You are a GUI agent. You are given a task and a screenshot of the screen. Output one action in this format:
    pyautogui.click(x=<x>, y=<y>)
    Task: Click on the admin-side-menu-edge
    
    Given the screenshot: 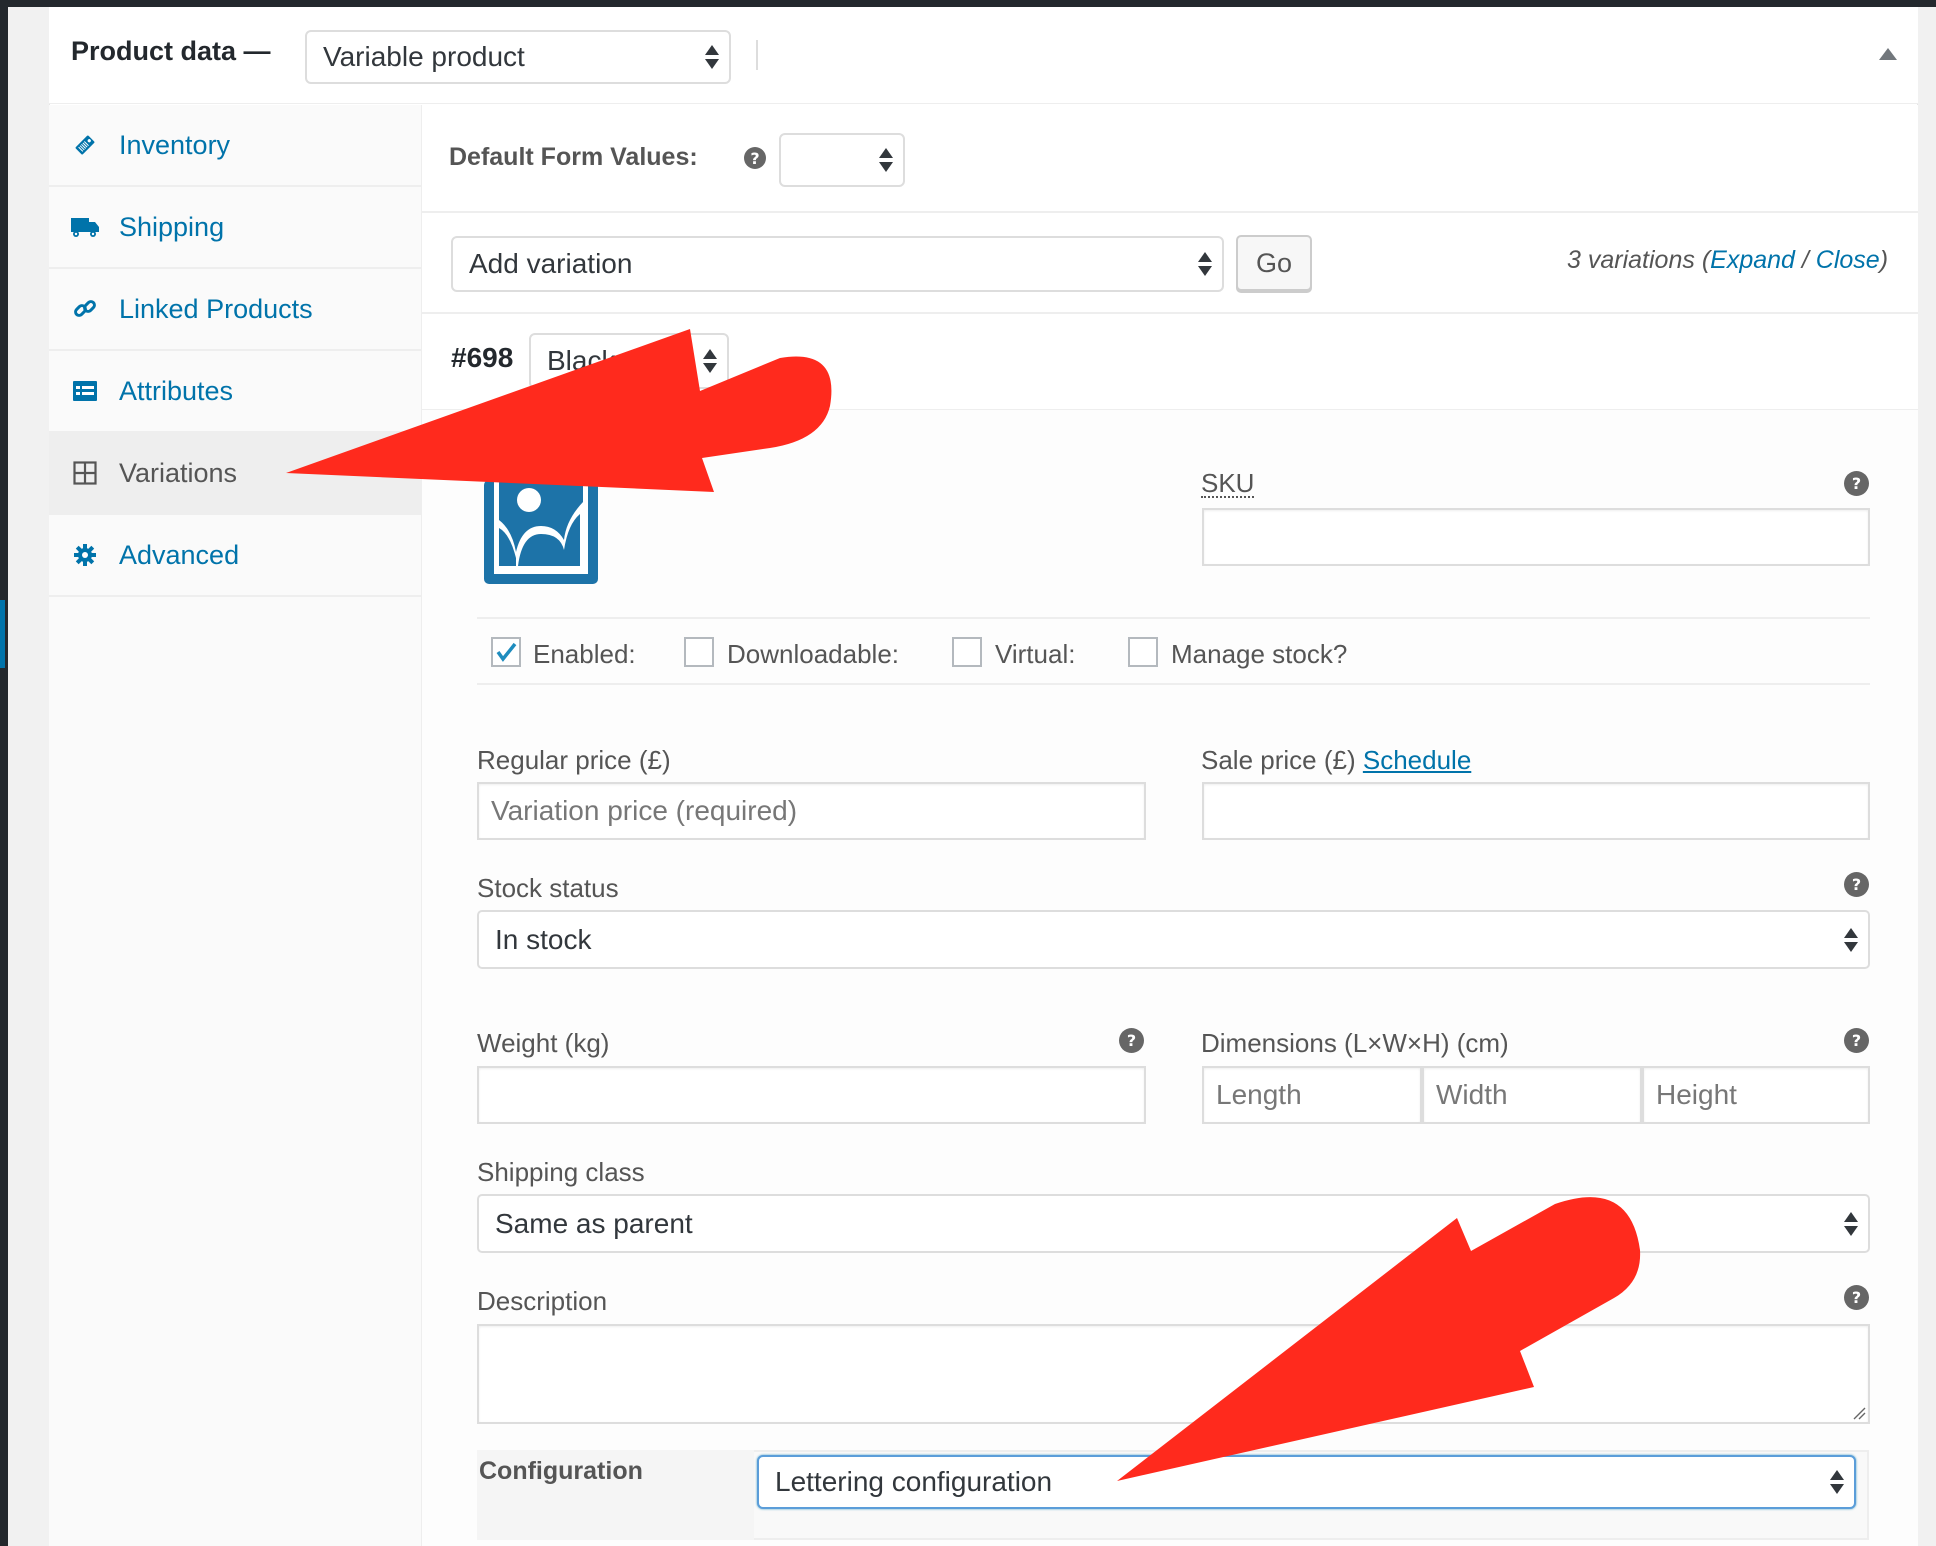 What is the action you would take?
    pyautogui.click(x=4, y=773)
    